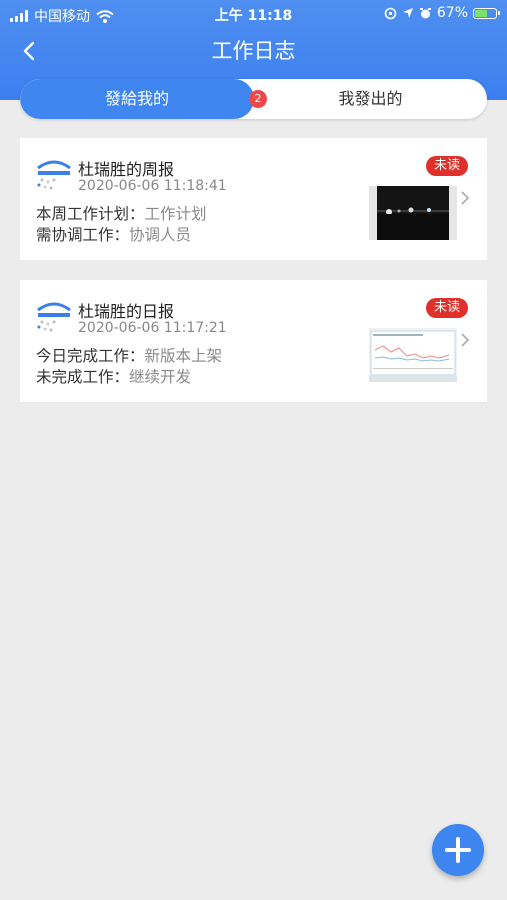  I want to click on log-line-1: 今日完成工作：新版本上架, so click(129, 355).